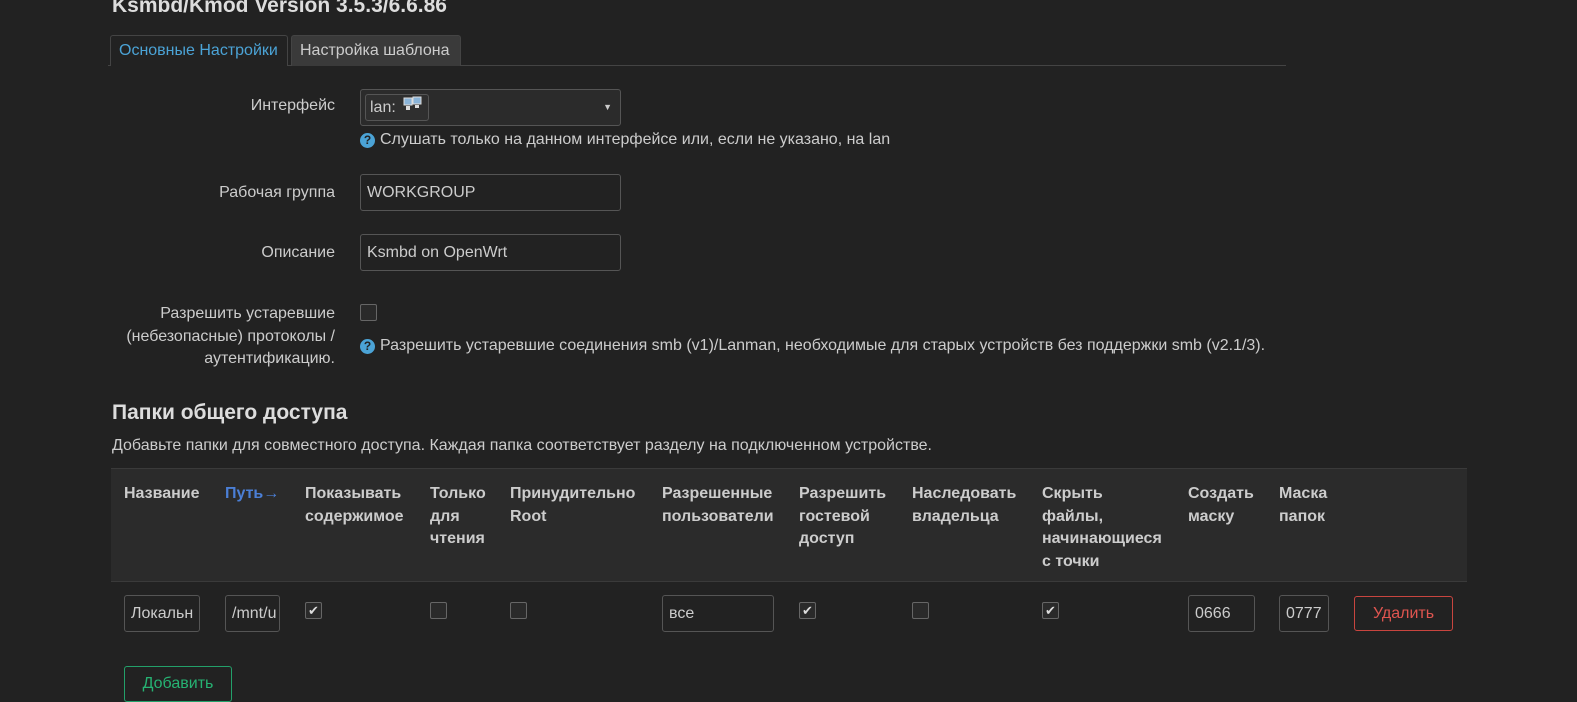 The height and width of the screenshot is (702, 1577). I want to click on header-line: Root, so click(528, 516).